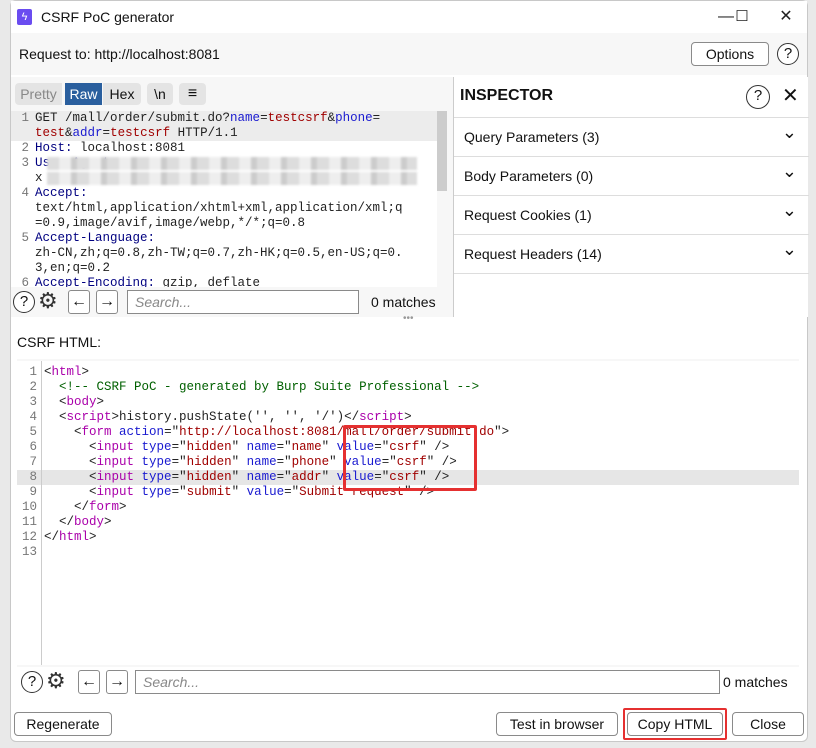 The width and height of the screenshot is (816, 748). I want to click on code-token: html, so click(66, 372).